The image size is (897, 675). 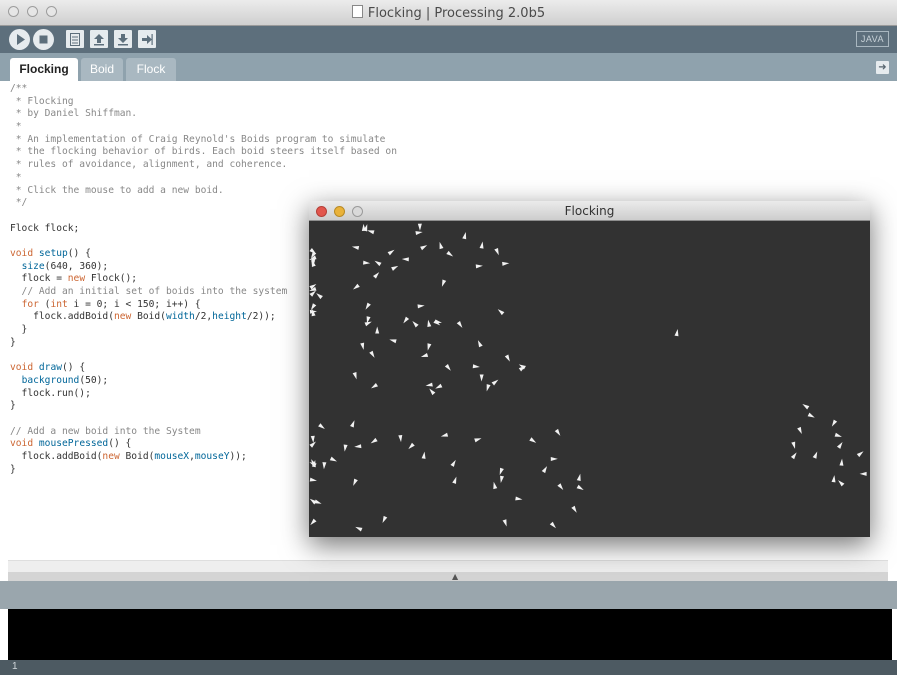 What do you see at coordinates (16, 177) in the screenshot?
I see `code-line: *` at bounding box center [16, 177].